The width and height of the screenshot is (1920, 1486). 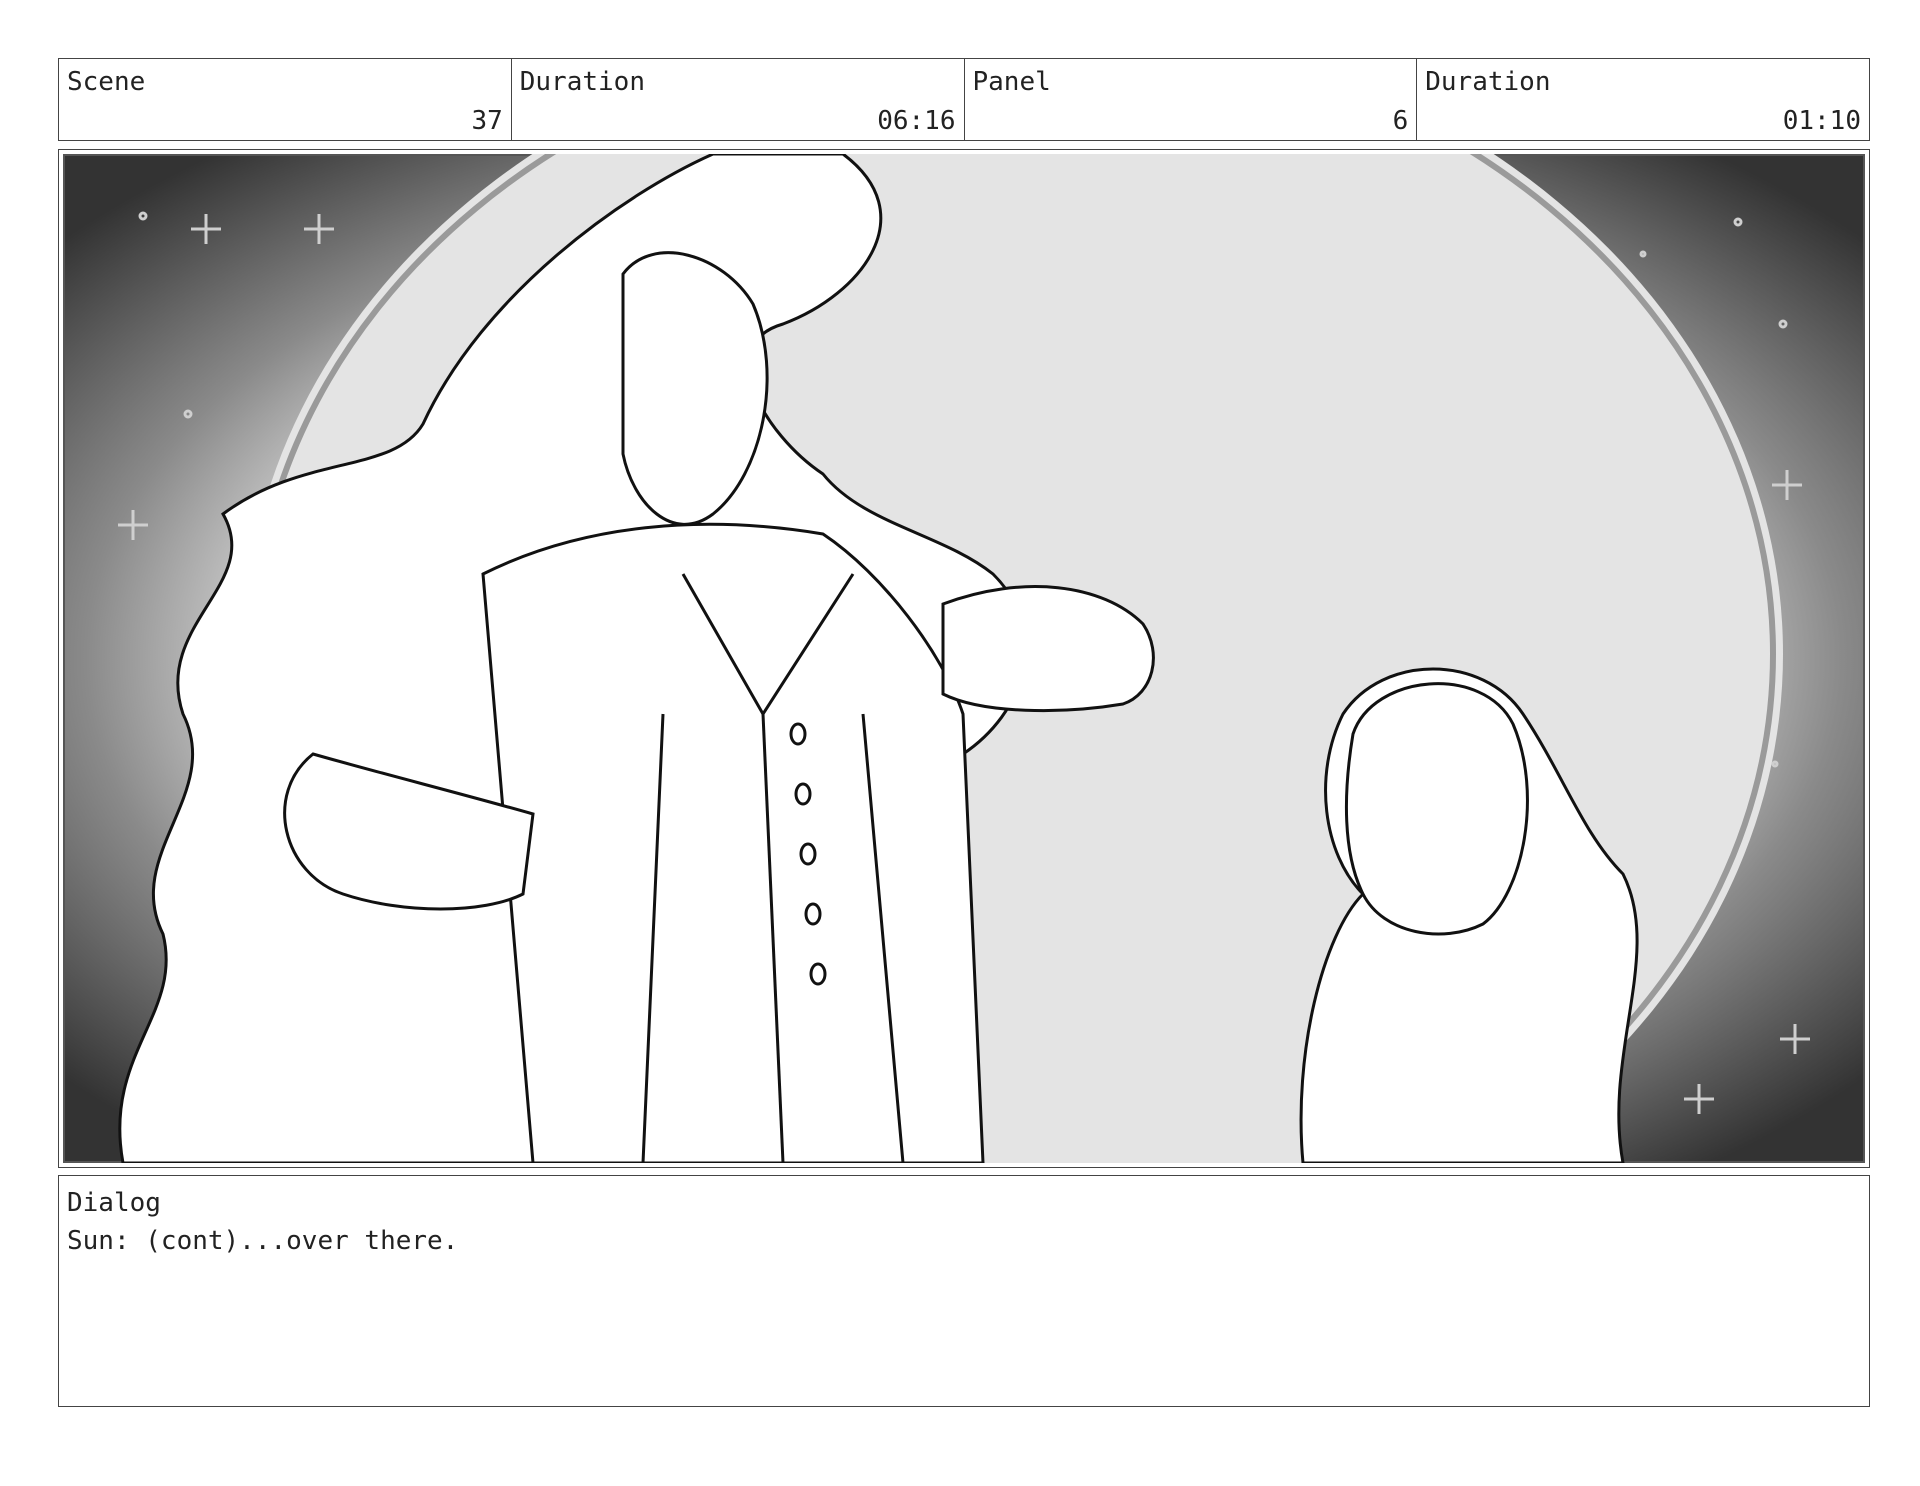 What do you see at coordinates (964, 1291) in the screenshot?
I see `dialog-box: Dialog Sun: (cont)...over there.` at bounding box center [964, 1291].